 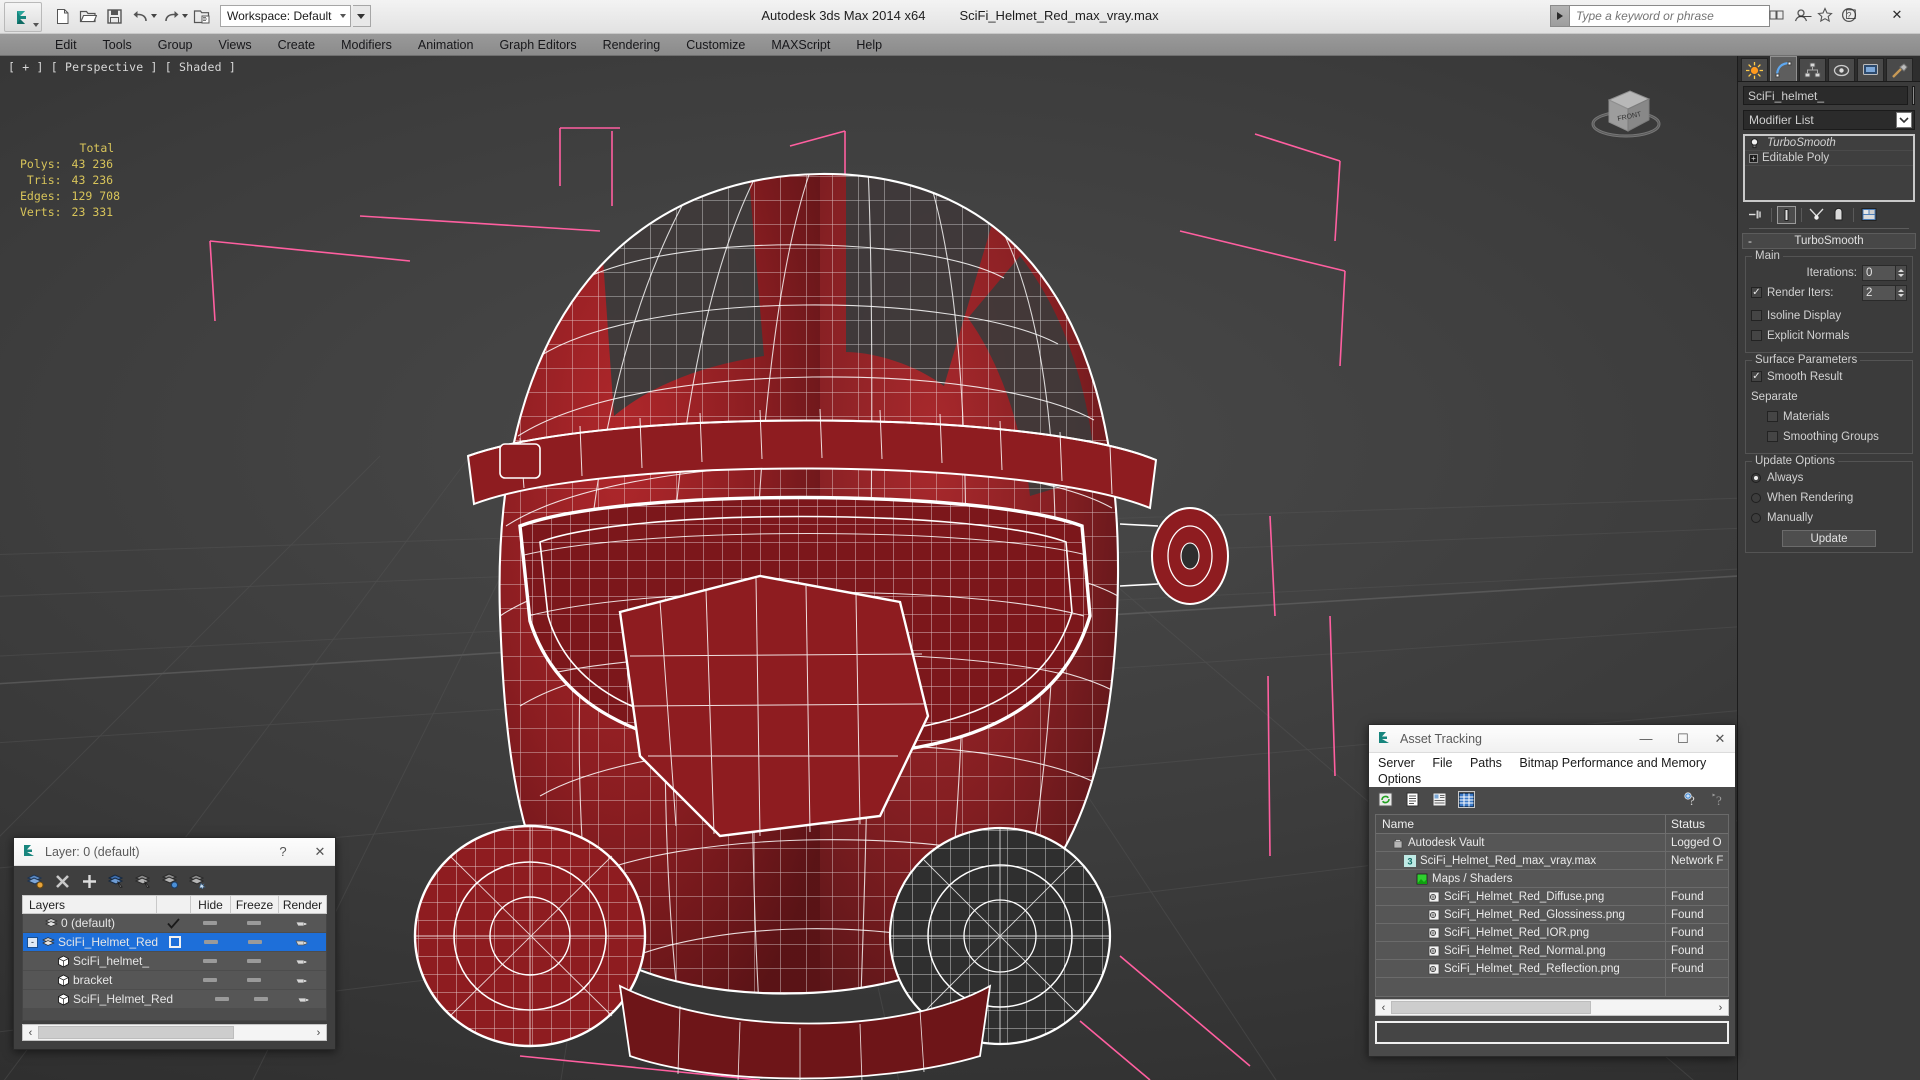 What do you see at coordinates (174, 999) in the screenshot?
I see `layer-row-object-scifi-helmet-red: SciFi_Helmet_Red` at bounding box center [174, 999].